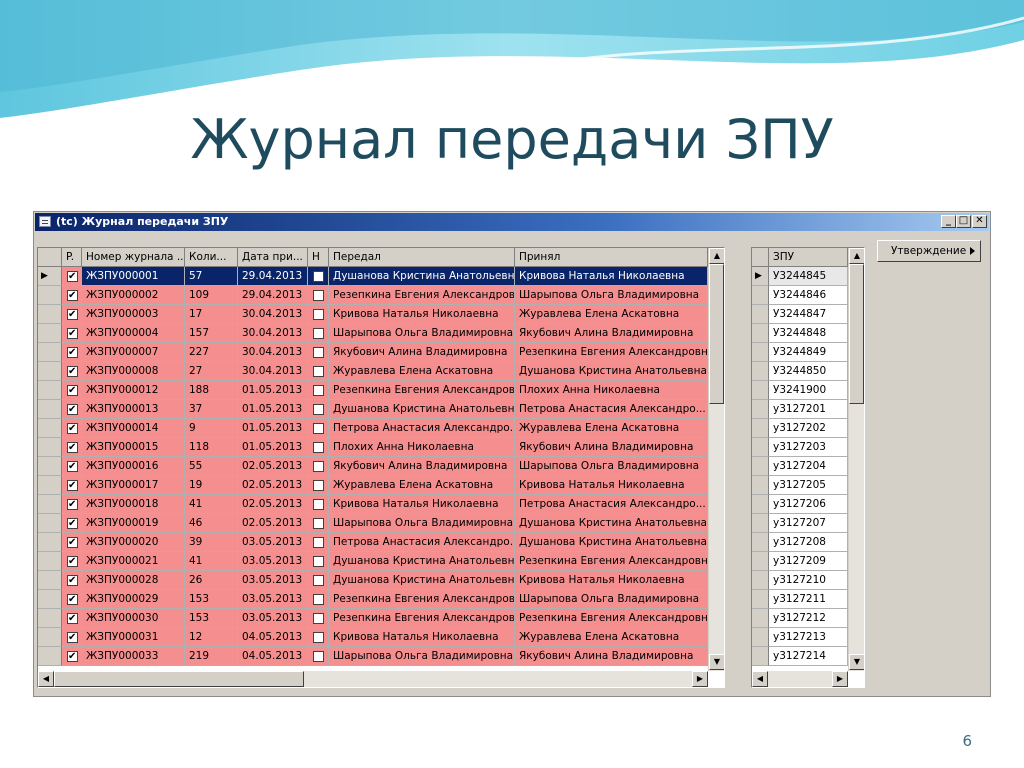  I want to click on zpu-column-header: ЗПУ, so click(808, 257).